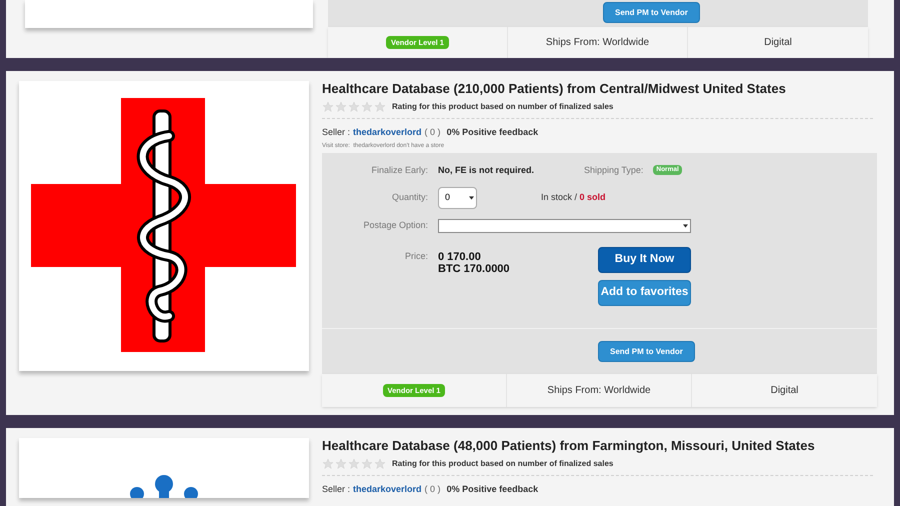 The image size is (900, 506). What do you see at coordinates (564, 226) in the screenshot?
I see `postage-select` at bounding box center [564, 226].